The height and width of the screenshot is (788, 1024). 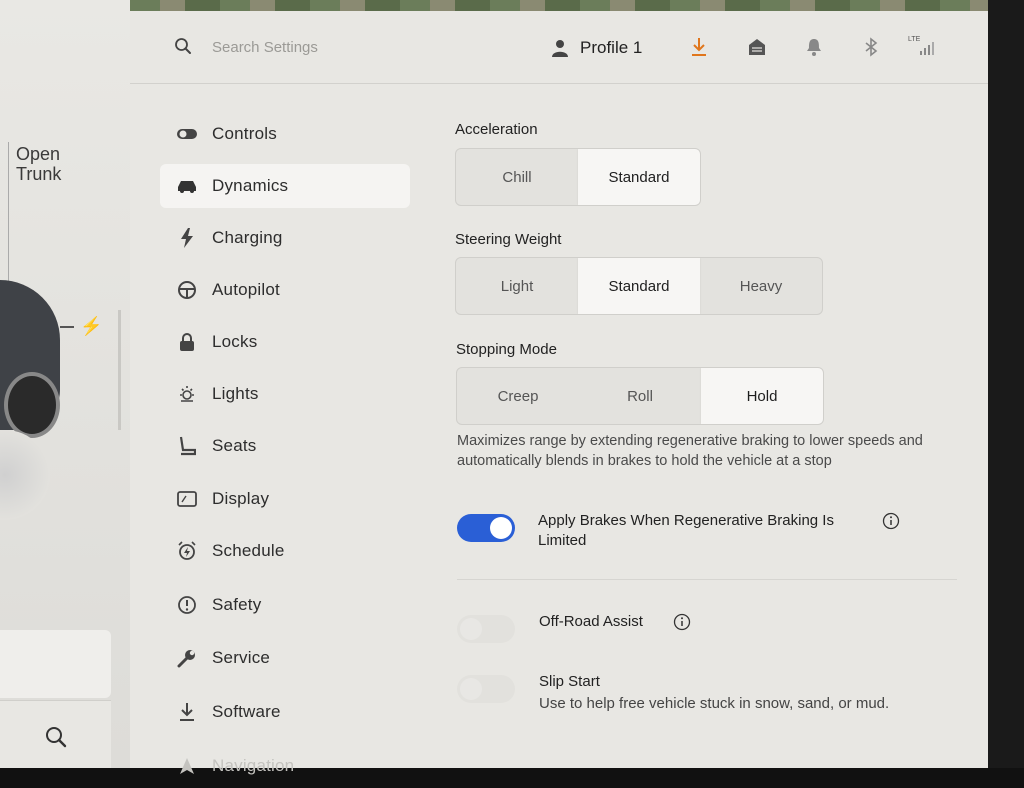 I want to click on lte-label: LTE, so click(x=914, y=39).